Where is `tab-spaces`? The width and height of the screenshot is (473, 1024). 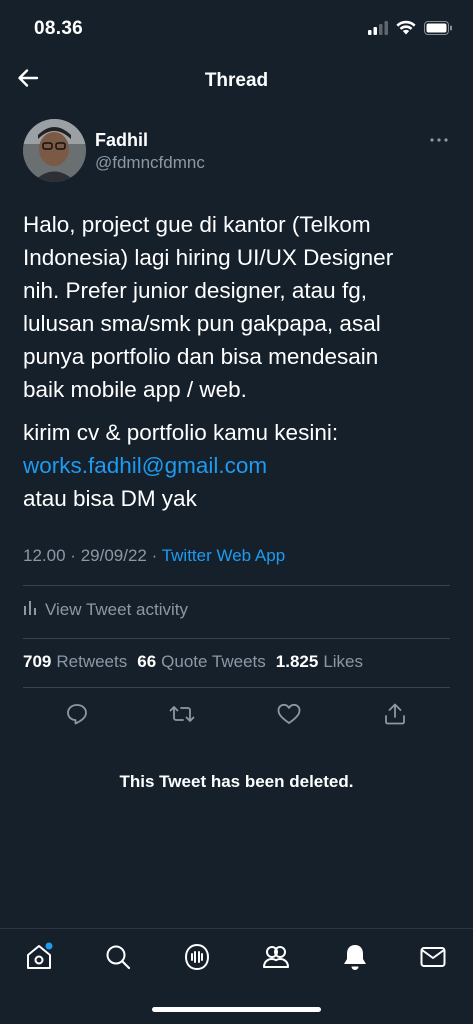
tab-spaces is located at coordinates (197, 959).